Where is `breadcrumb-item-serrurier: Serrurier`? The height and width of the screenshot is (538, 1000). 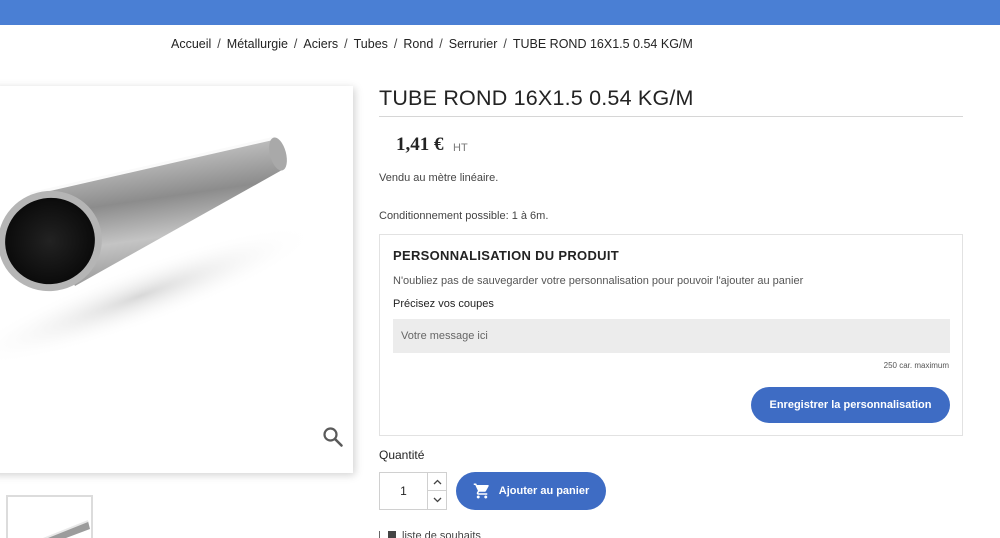
breadcrumb-item-serrurier: Serrurier is located at coordinates (473, 44).